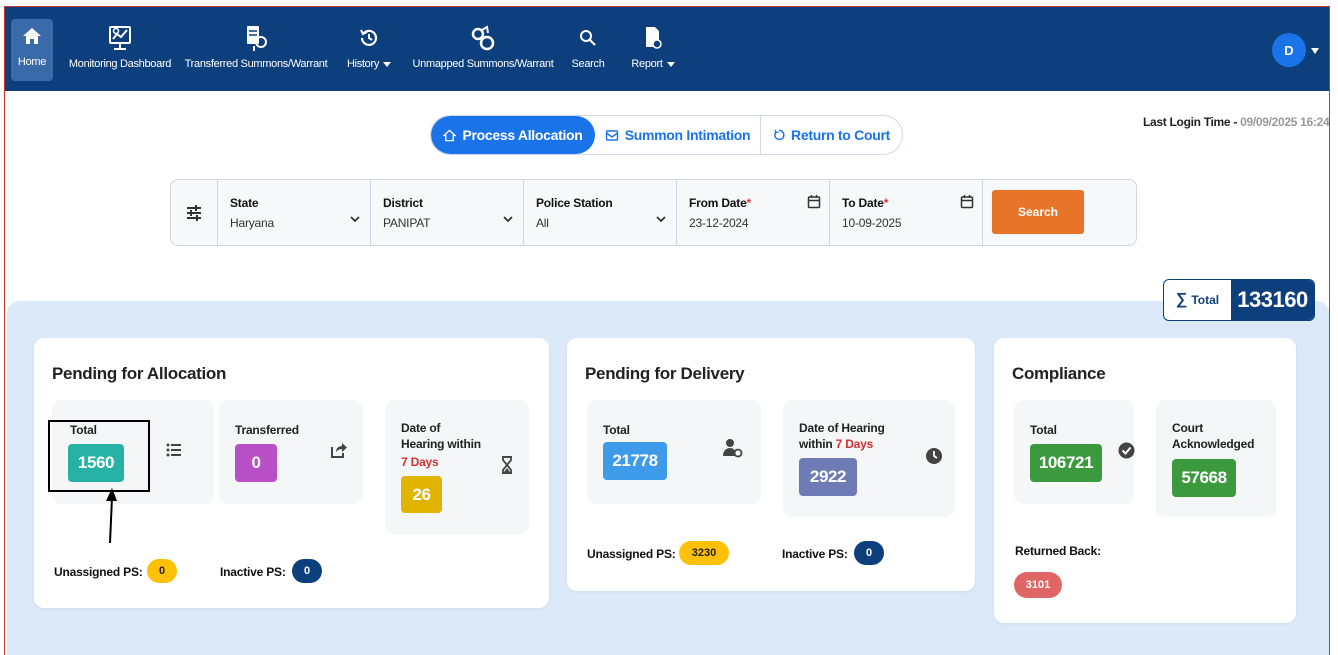 The width and height of the screenshot is (1338, 655). I want to click on nav-search: Search, so click(588, 51).